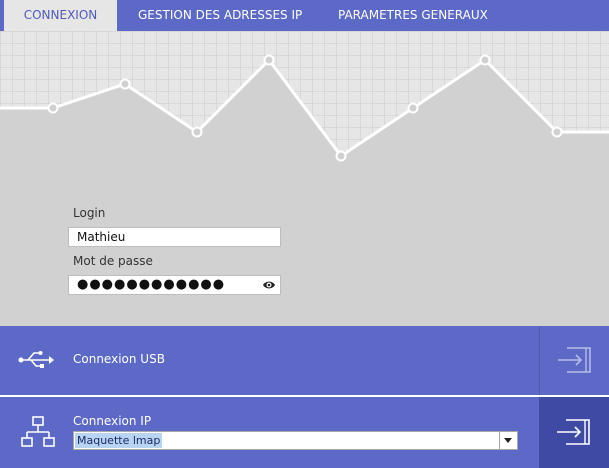  I want to click on tab-gestion-adresses-ip: GESTION DES ADRESSES IP, so click(220, 15).